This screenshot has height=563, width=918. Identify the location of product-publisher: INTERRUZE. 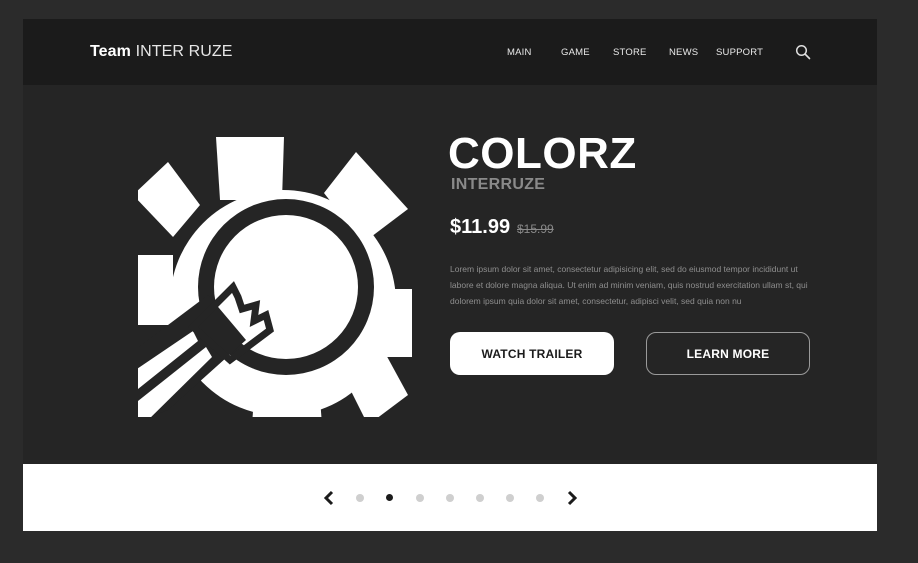
(498, 184).